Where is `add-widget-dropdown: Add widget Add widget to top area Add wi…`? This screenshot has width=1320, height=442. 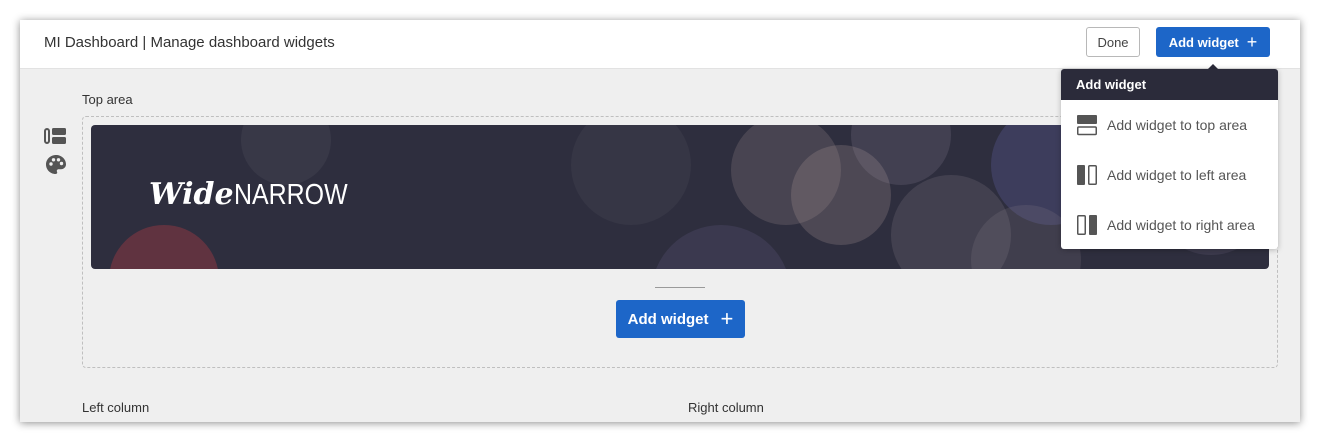
add-widget-dropdown: Add widget Add widget to top area Add wi… is located at coordinates (1169, 159).